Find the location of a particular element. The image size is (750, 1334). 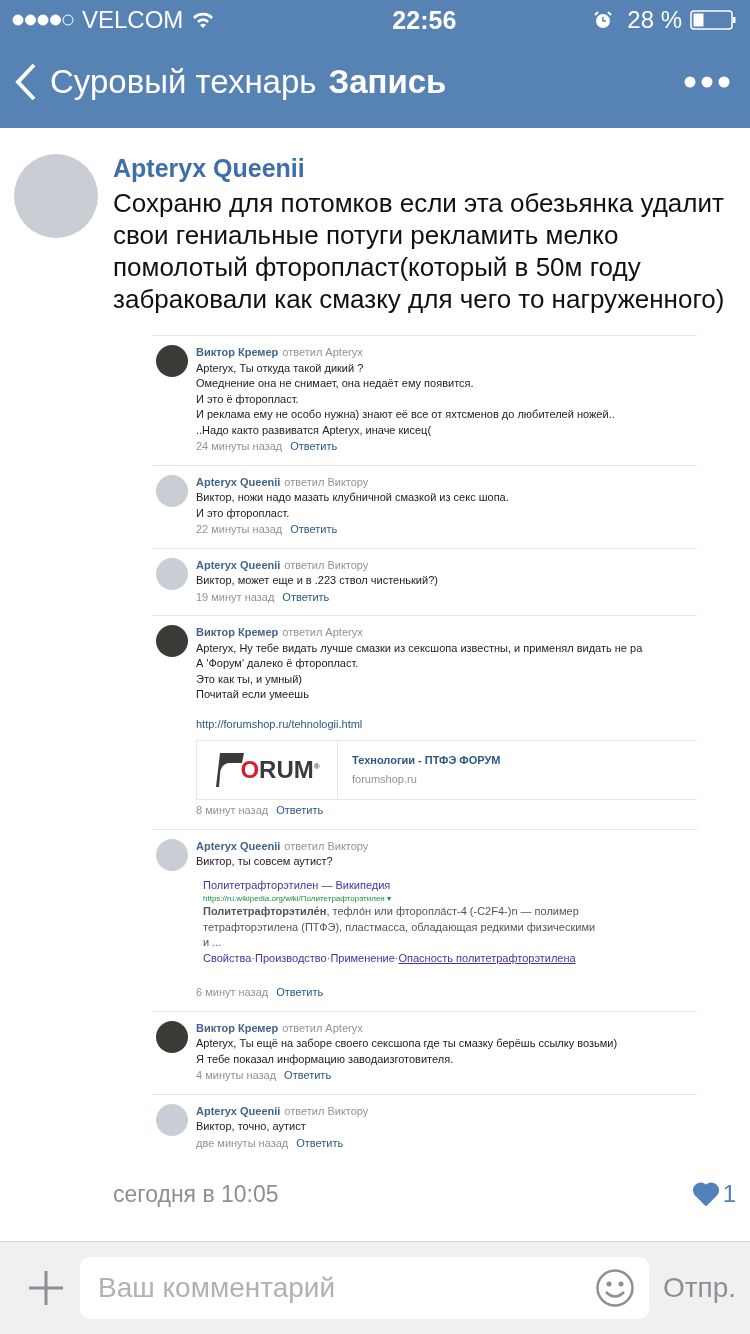

comment-line: ..Надо както развиватся Apteryx, иначе кисец( is located at coordinates (314, 430).